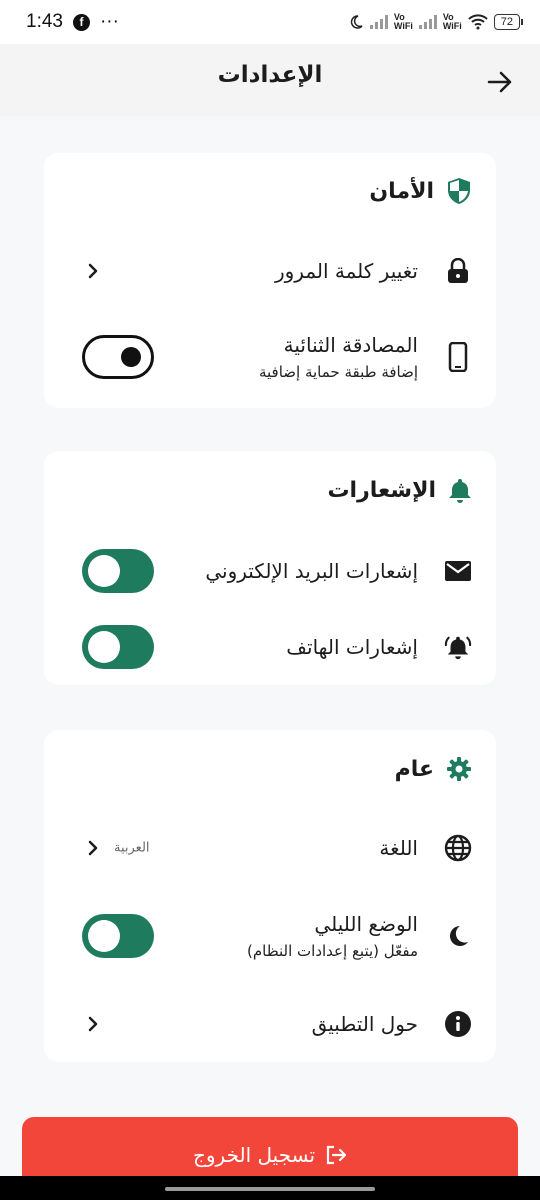 The width and height of the screenshot is (540, 1200). I want to click on about-row: حول التطبيق, so click(270, 1024).